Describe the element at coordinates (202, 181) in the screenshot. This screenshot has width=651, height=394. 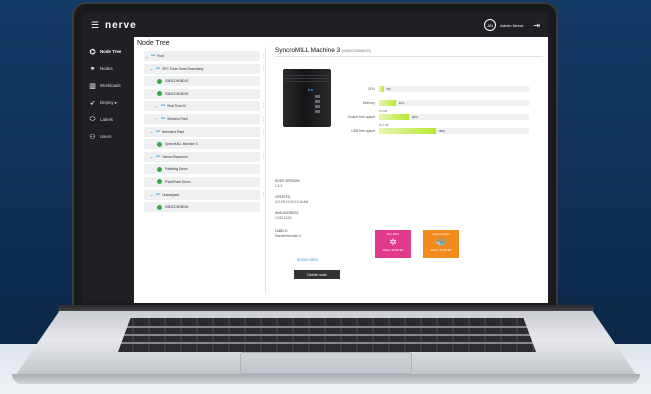
I see `tree-node-row: PickAPlace Demo` at that location.